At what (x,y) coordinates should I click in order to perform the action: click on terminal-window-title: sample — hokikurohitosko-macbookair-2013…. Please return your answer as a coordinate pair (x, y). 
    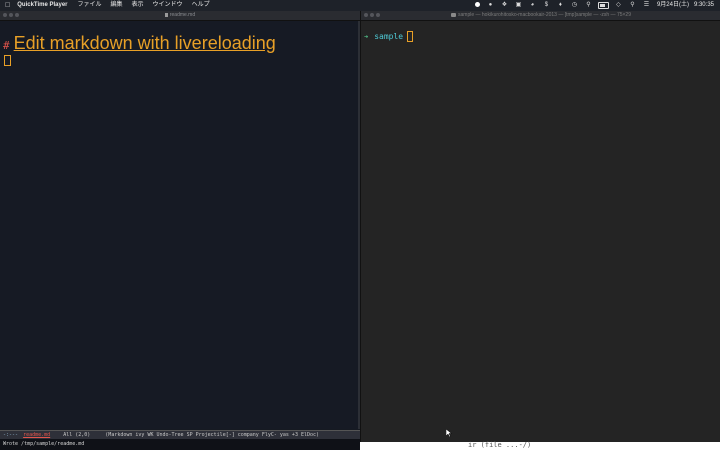
    Looking at the image, I should click on (544, 15).